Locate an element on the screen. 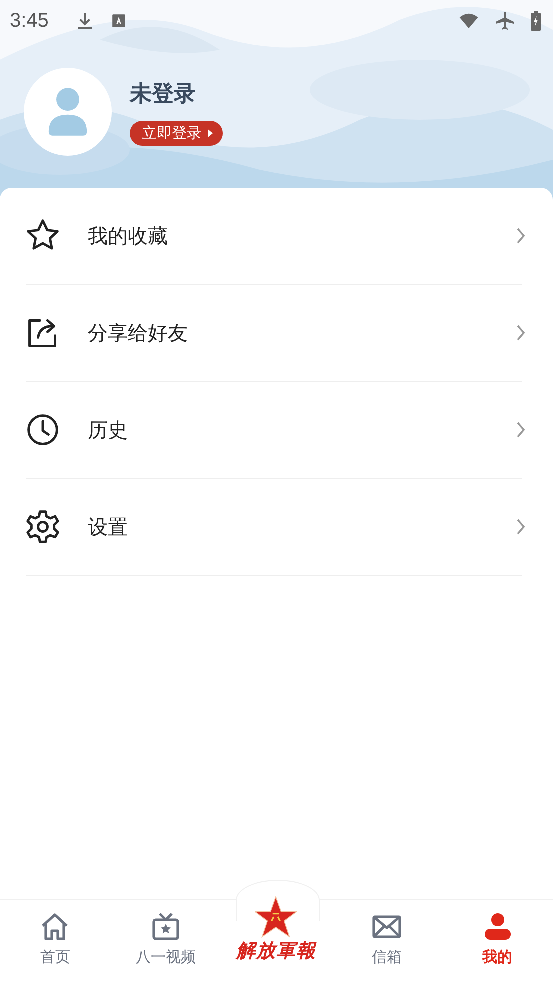 This screenshot has height=984, width=553. tab-label: 首页 is located at coordinates (55, 957).